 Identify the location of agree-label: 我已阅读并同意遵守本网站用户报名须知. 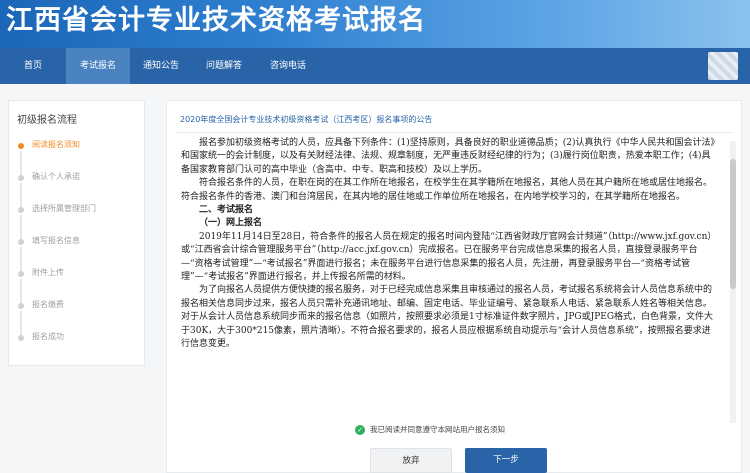
(437, 429).